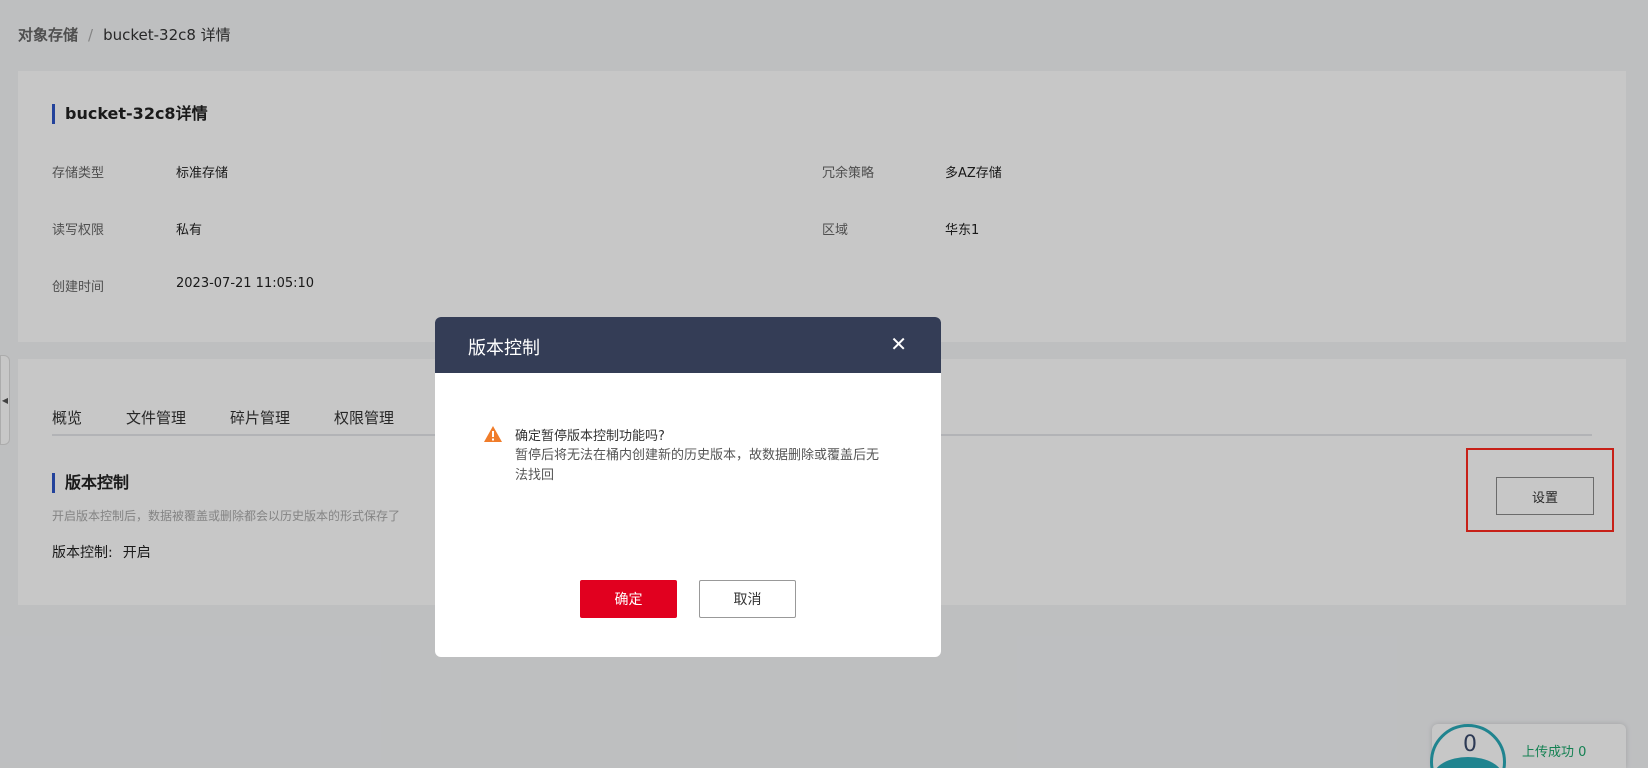 The height and width of the screenshot is (768, 1648). I want to click on dialog-detail: 暂停后将无法在桶内创建新的历史版本，故数据删除或覆盖后无法找回, so click(697, 465).